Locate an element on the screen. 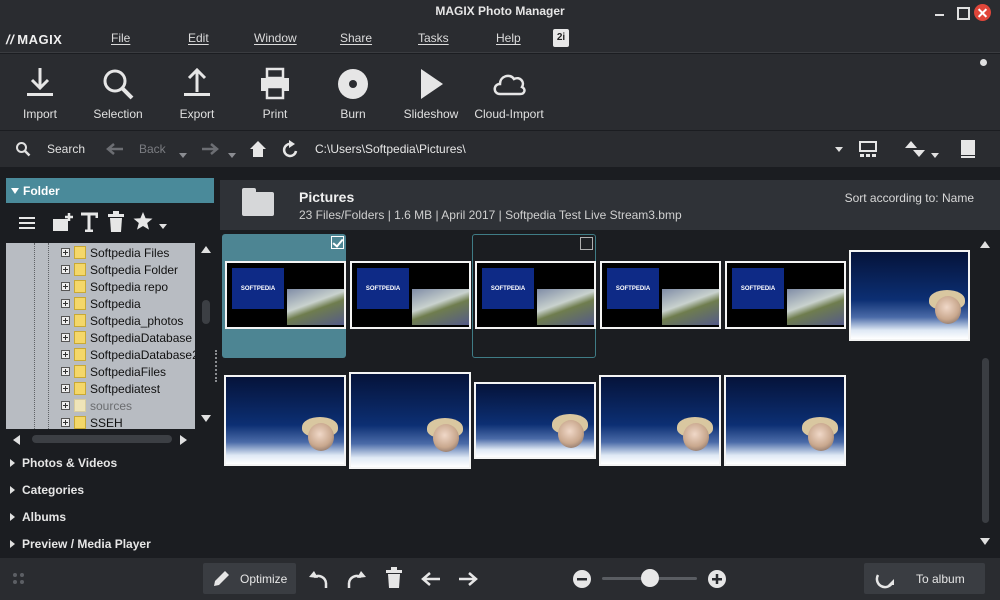 The width and height of the screenshot is (1000, 600). refresh-icon is located at coordinates (291, 149).